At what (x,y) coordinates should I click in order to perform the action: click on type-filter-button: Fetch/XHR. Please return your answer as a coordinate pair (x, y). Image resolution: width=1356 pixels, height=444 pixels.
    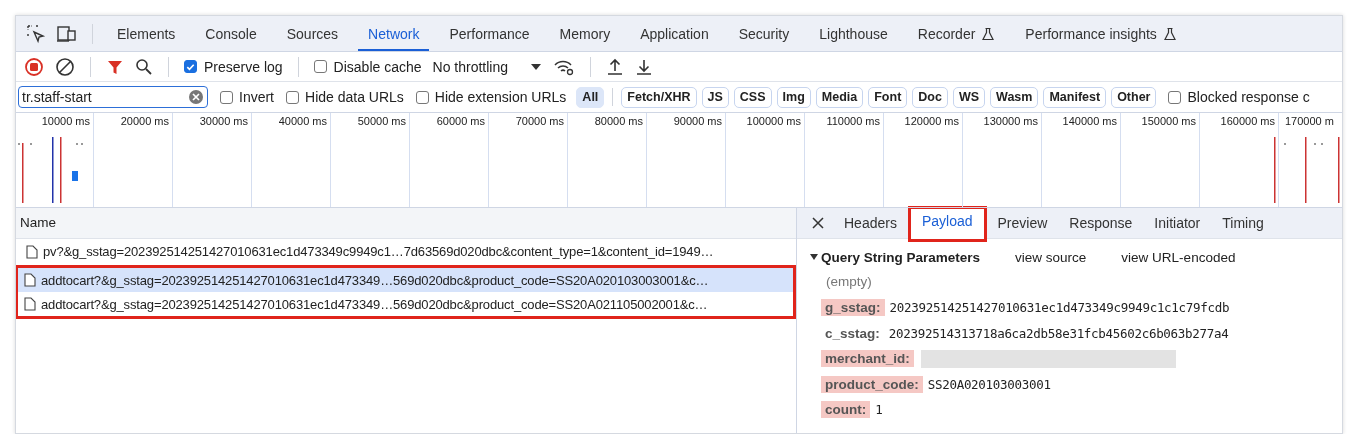
    Looking at the image, I should click on (659, 97).